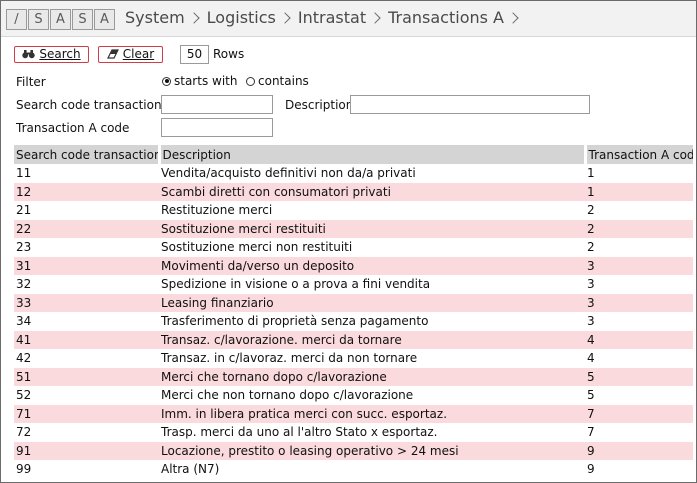 The height and width of the screenshot is (483, 697). What do you see at coordinates (194, 54) in the screenshot?
I see `rows-input: 50` at bounding box center [194, 54].